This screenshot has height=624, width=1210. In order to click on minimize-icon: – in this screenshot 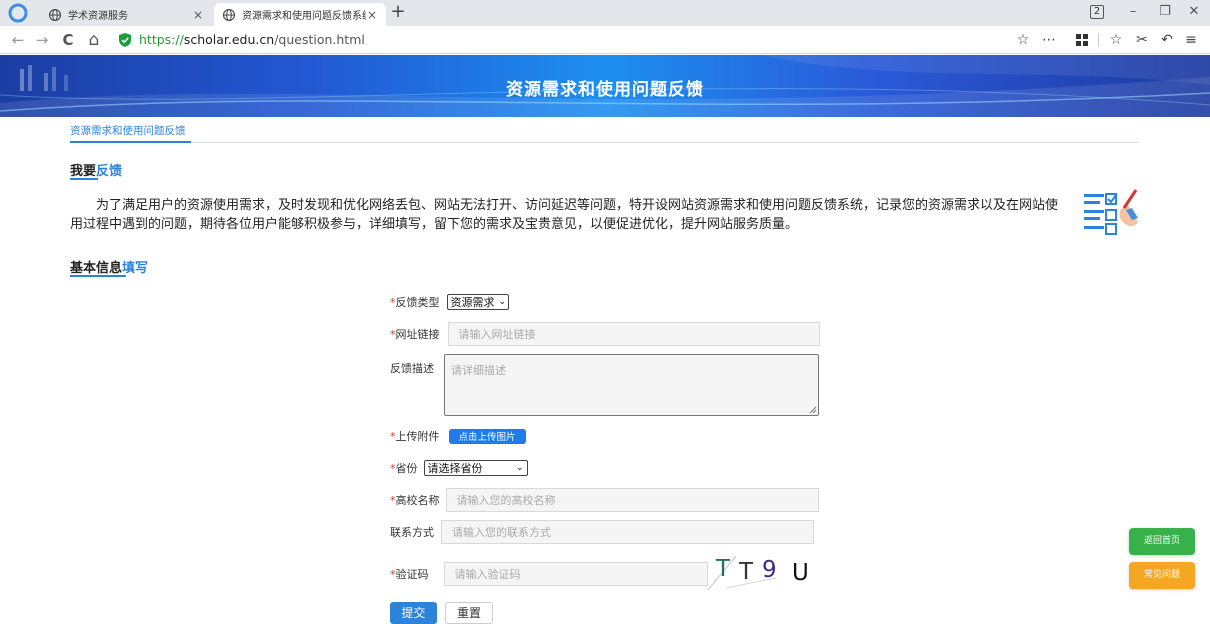, I will do `click(1133, 11)`.